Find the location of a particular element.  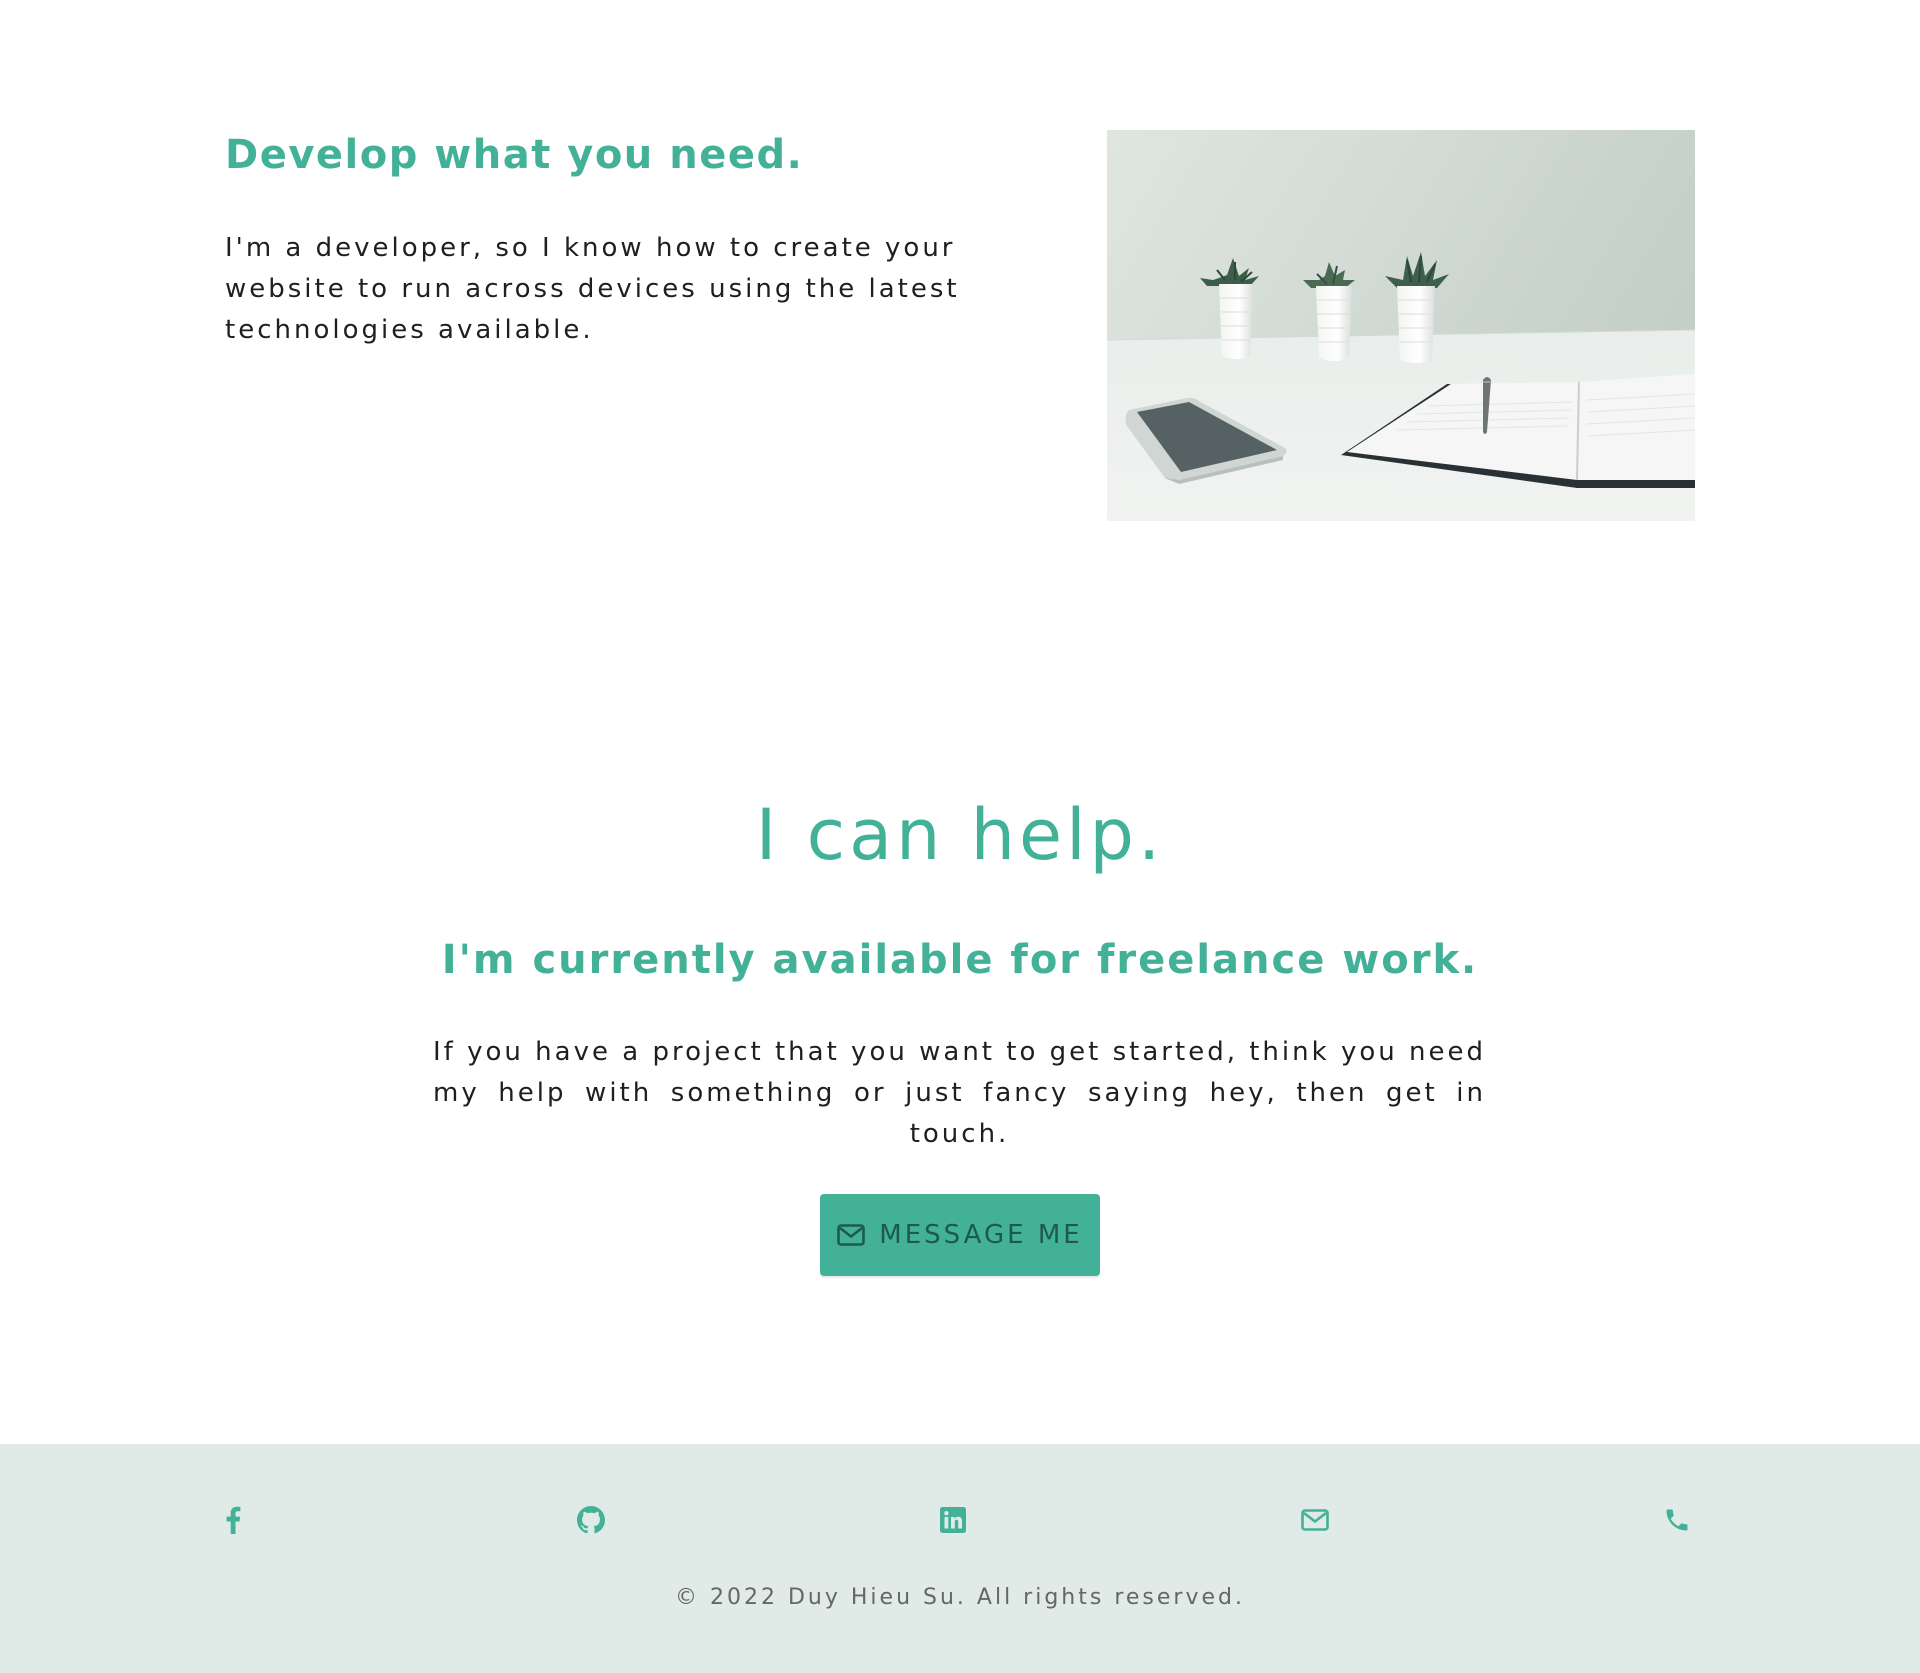

linkedin-link is located at coordinates (953, 1520).